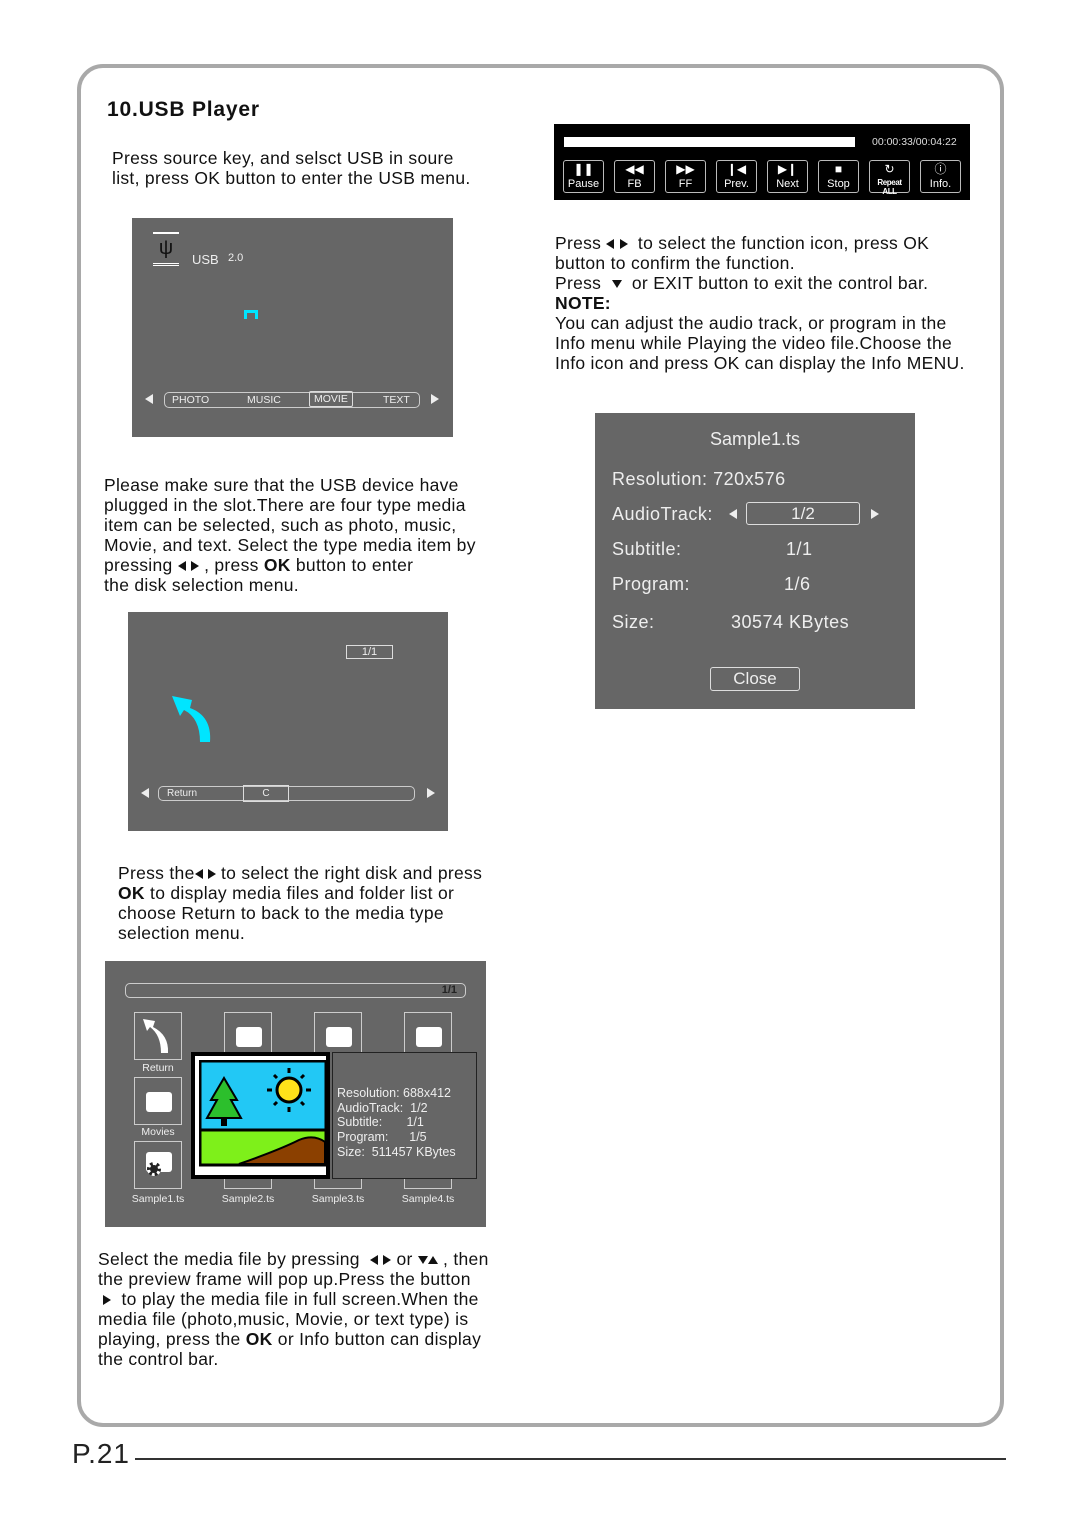 Image resolution: width=1080 pixels, height=1532 pixels. Describe the element at coordinates (838, 176) in the screenshot. I see `stop-button: ■ Stop` at that location.